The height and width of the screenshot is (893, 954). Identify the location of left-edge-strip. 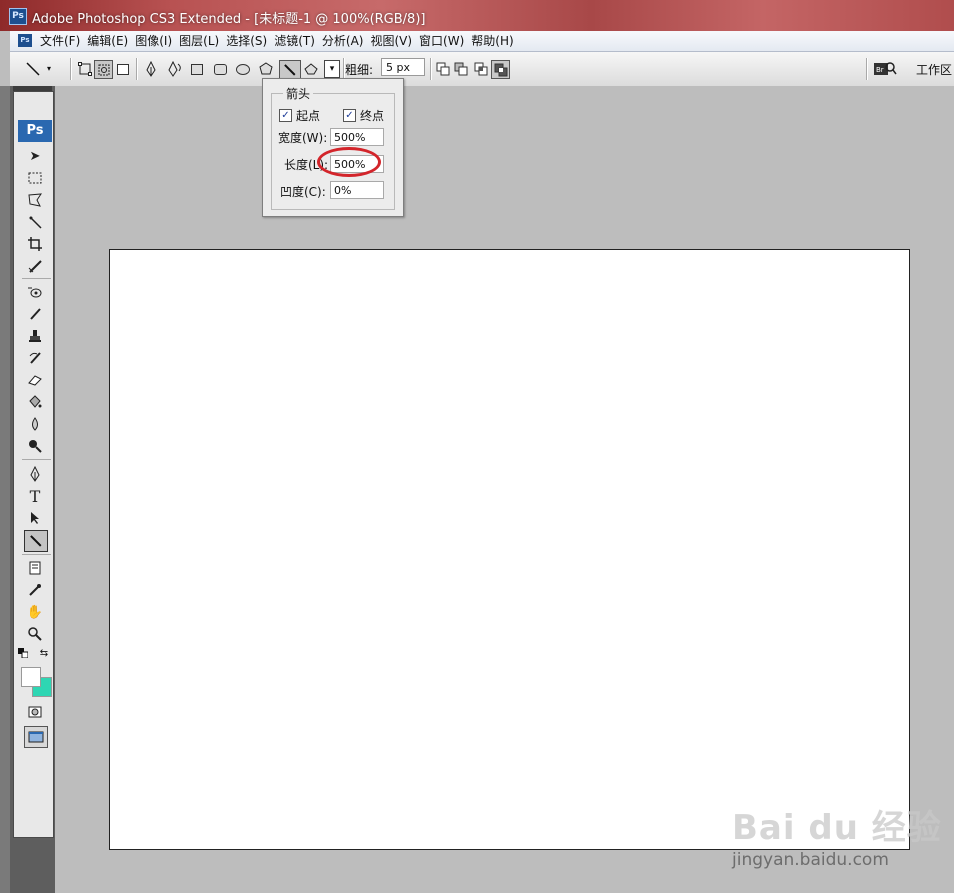
(5, 489).